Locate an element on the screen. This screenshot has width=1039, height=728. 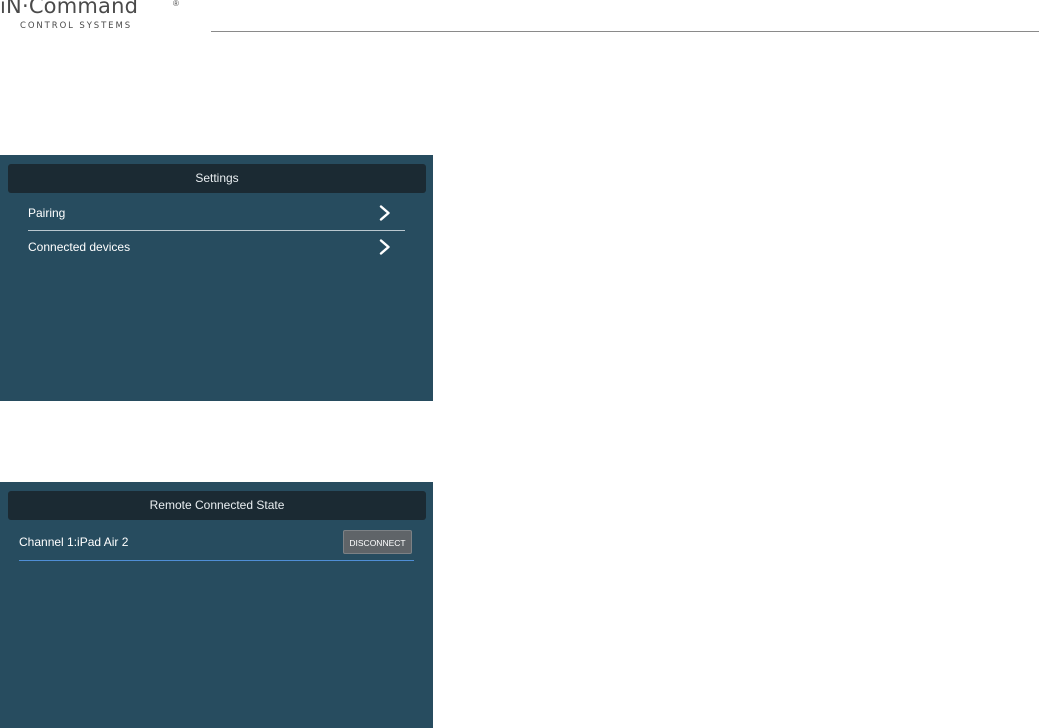
settings-item-label: Connected devices is located at coordinates (79, 247).